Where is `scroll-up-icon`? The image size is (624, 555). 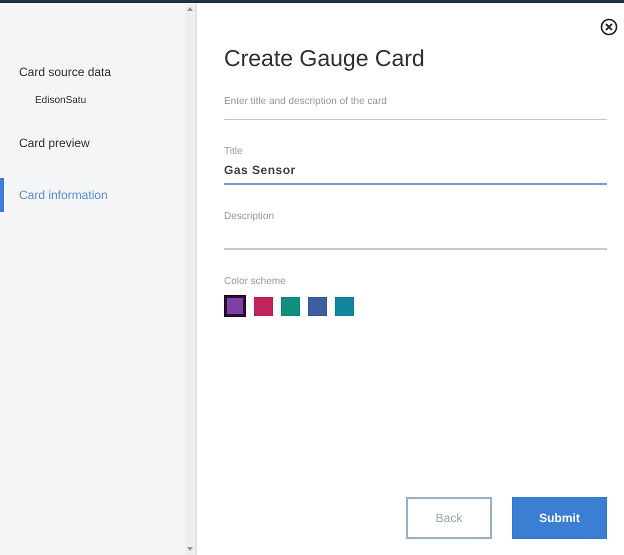 scroll-up-icon is located at coordinates (190, 9).